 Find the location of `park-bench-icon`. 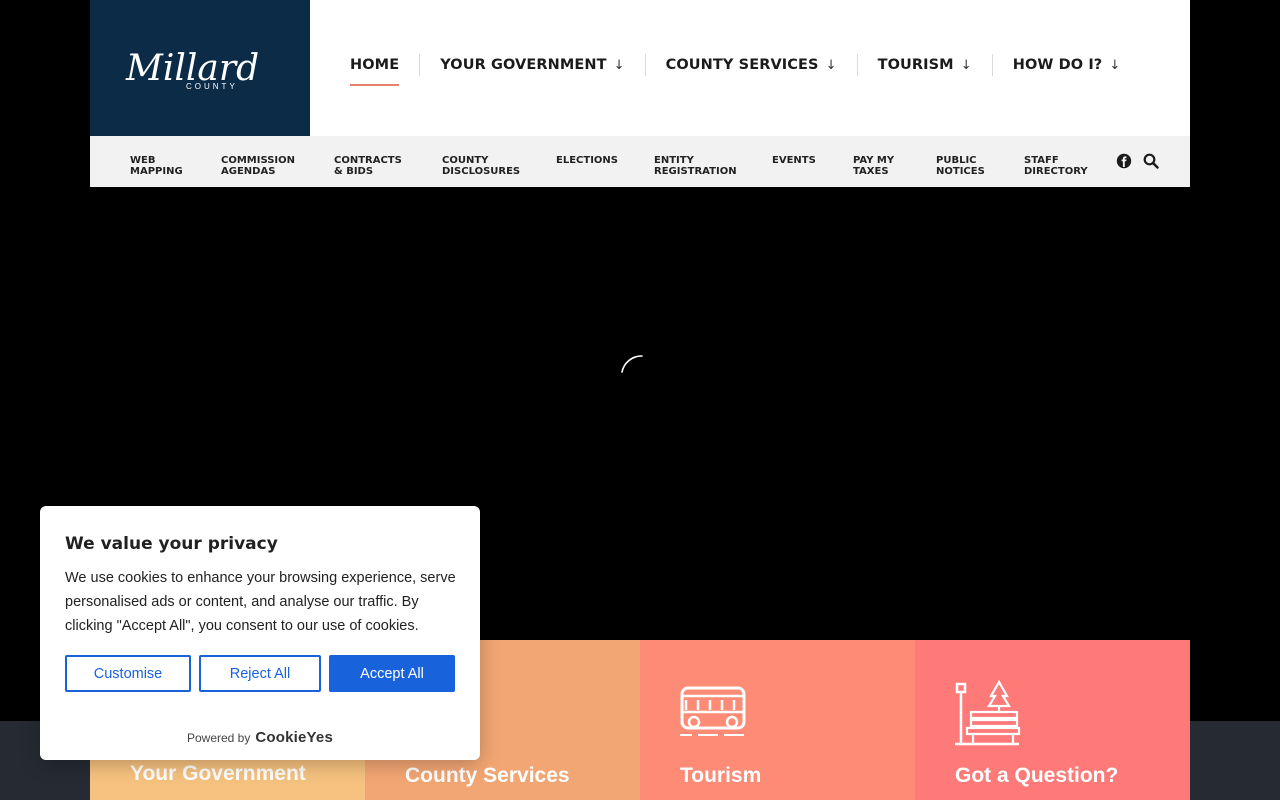

park-bench-icon is located at coordinates (988, 713).